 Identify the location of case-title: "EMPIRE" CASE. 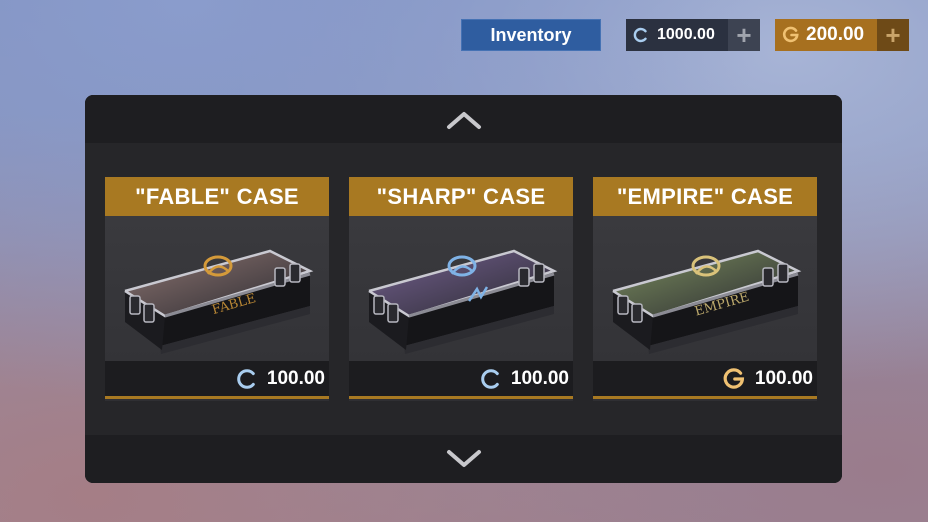
(705, 196).